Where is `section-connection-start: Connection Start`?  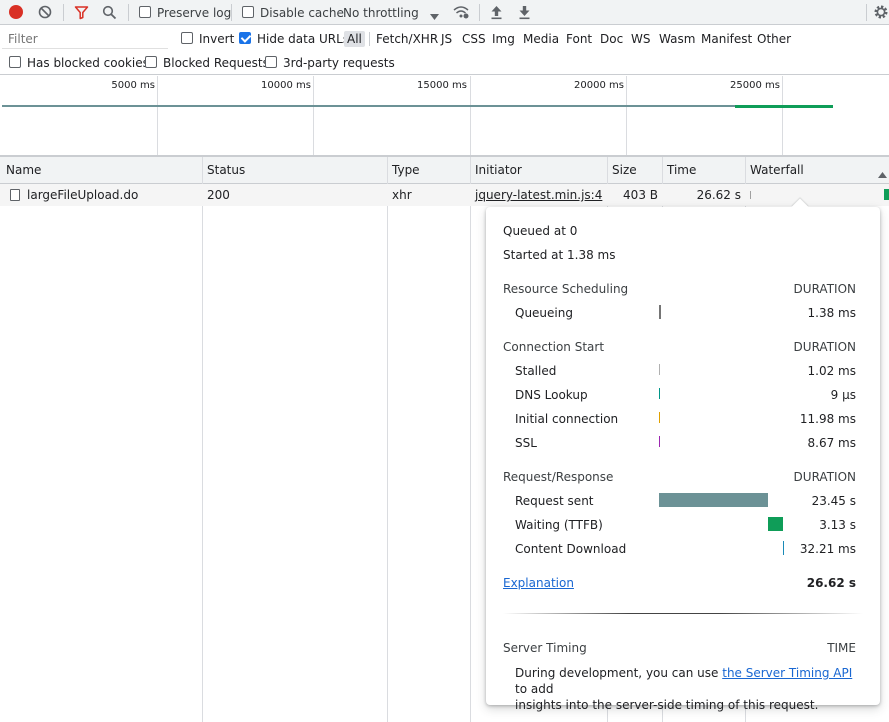 section-connection-start: Connection Start is located at coordinates (554, 347).